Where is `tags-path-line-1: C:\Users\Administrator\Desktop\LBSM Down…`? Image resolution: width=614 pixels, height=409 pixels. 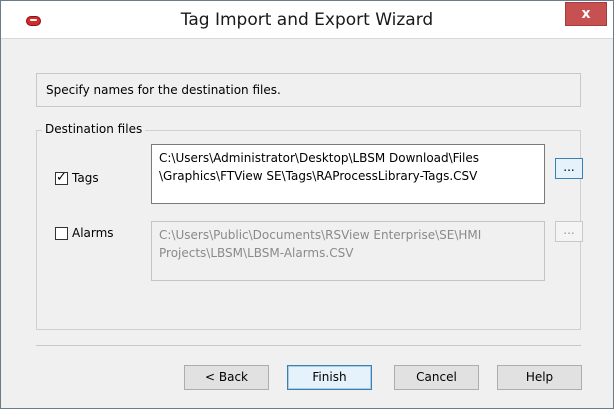 tags-path-line-1: C:\Users\Administrator\Desktop\LBSM Down… is located at coordinates (319, 158).